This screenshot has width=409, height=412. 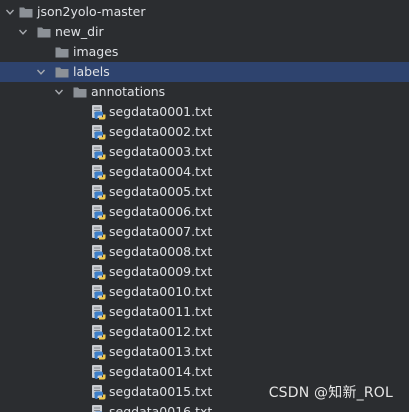 What do you see at coordinates (161, 211) in the screenshot?
I see `file-name-label: segdata0006.txt` at bounding box center [161, 211].